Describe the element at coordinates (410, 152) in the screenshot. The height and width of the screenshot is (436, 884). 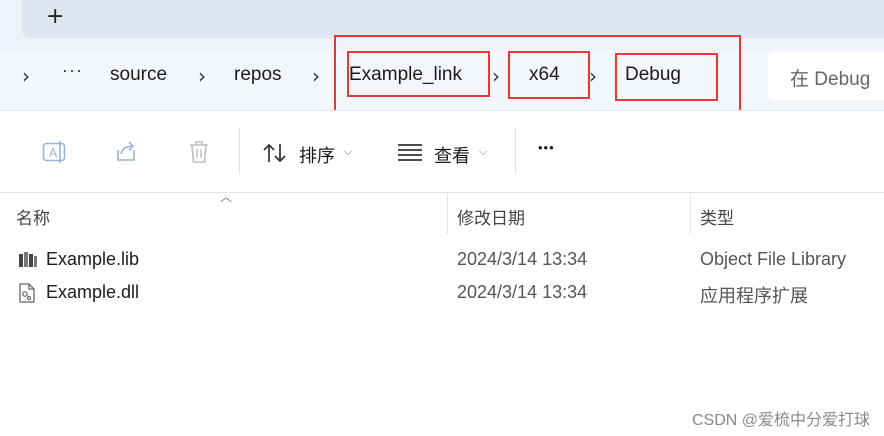
I see `view-icon` at that location.